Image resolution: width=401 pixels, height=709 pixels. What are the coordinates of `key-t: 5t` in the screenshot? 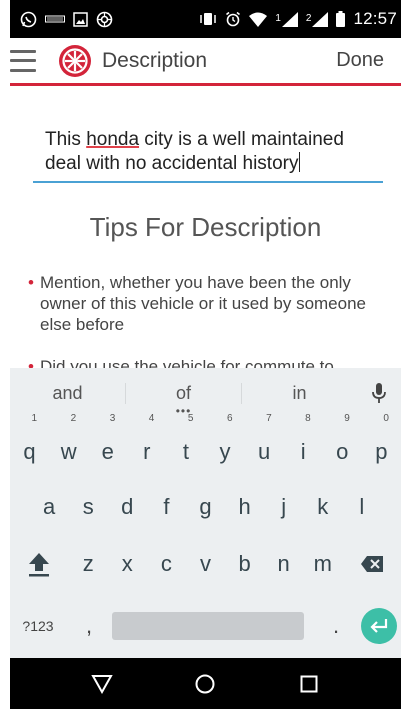 It's located at (185, 445).